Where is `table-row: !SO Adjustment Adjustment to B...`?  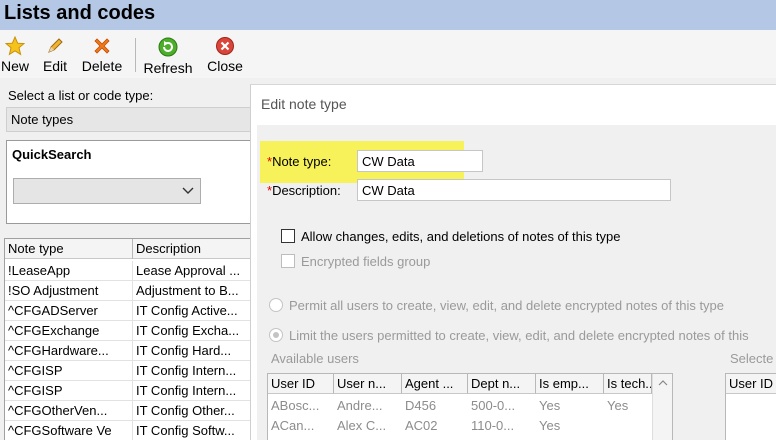
table-row: !SO Adjustment Adjustment to B... is located at coordinates (130, 291).